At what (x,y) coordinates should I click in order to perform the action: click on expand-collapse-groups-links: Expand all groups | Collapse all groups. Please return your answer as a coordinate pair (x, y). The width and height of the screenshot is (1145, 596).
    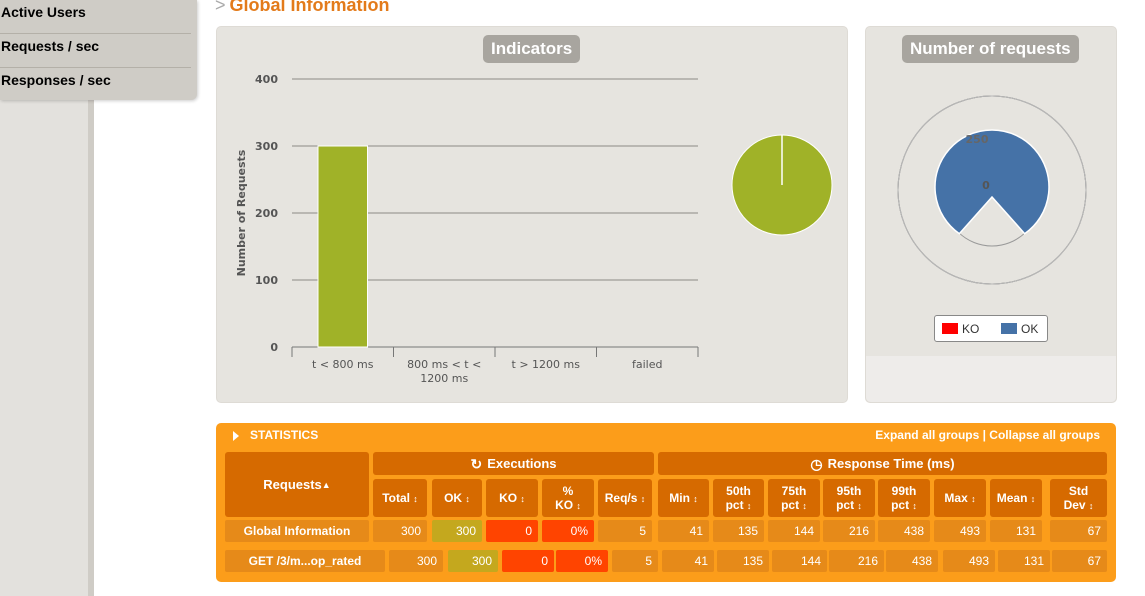
    Looking at the image, I should click on (987, 435).